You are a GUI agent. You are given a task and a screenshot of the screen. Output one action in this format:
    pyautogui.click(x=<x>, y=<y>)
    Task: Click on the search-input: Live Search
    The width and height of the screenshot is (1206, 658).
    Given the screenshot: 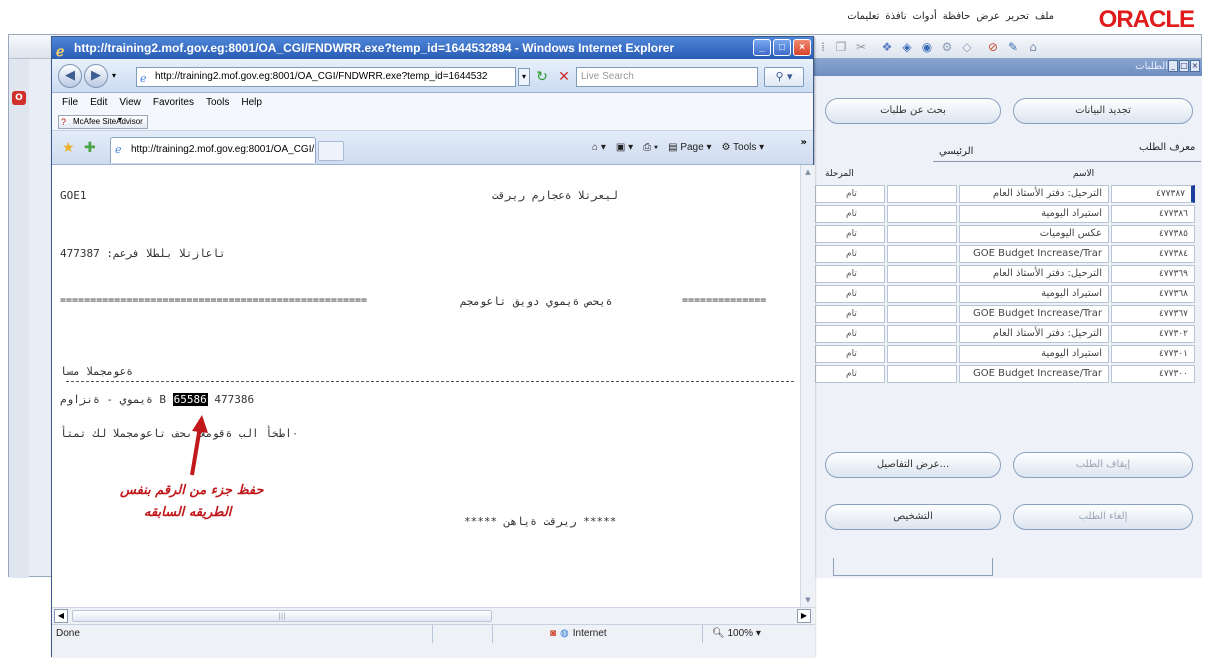 What is the action you would take?
    pyautogui.click(x=667, y=77)
    